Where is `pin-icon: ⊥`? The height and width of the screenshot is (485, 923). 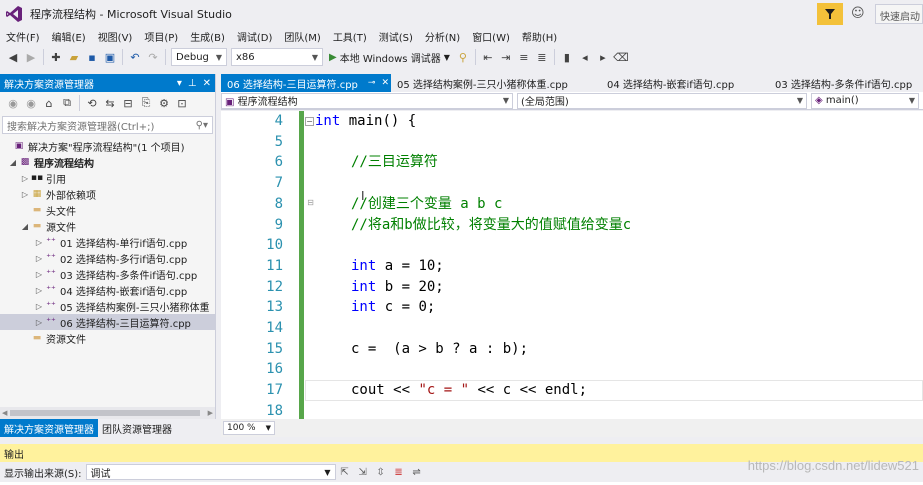
pin-icon: ⊥ is located at coordinates (192, 83).